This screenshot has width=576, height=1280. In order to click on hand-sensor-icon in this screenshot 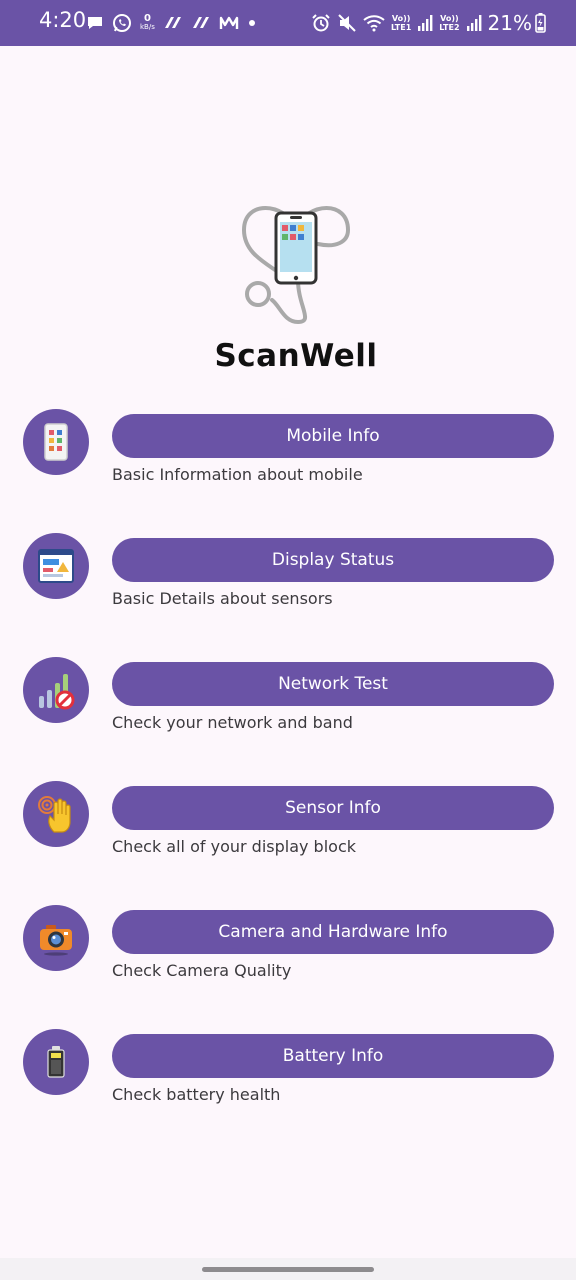, I will do `click(54, 814)`.